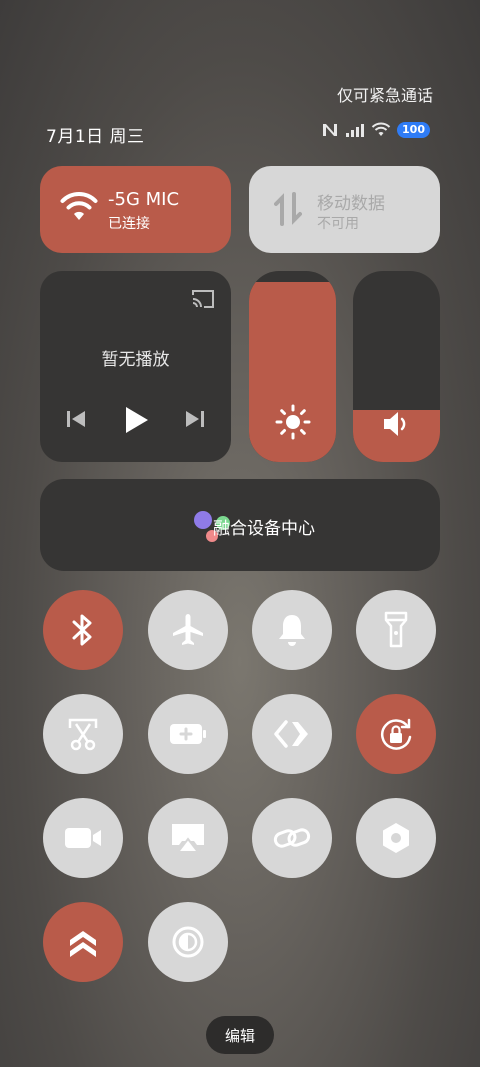  I want to click on device-center-tile: 融合设备中心, so click(240, 525).